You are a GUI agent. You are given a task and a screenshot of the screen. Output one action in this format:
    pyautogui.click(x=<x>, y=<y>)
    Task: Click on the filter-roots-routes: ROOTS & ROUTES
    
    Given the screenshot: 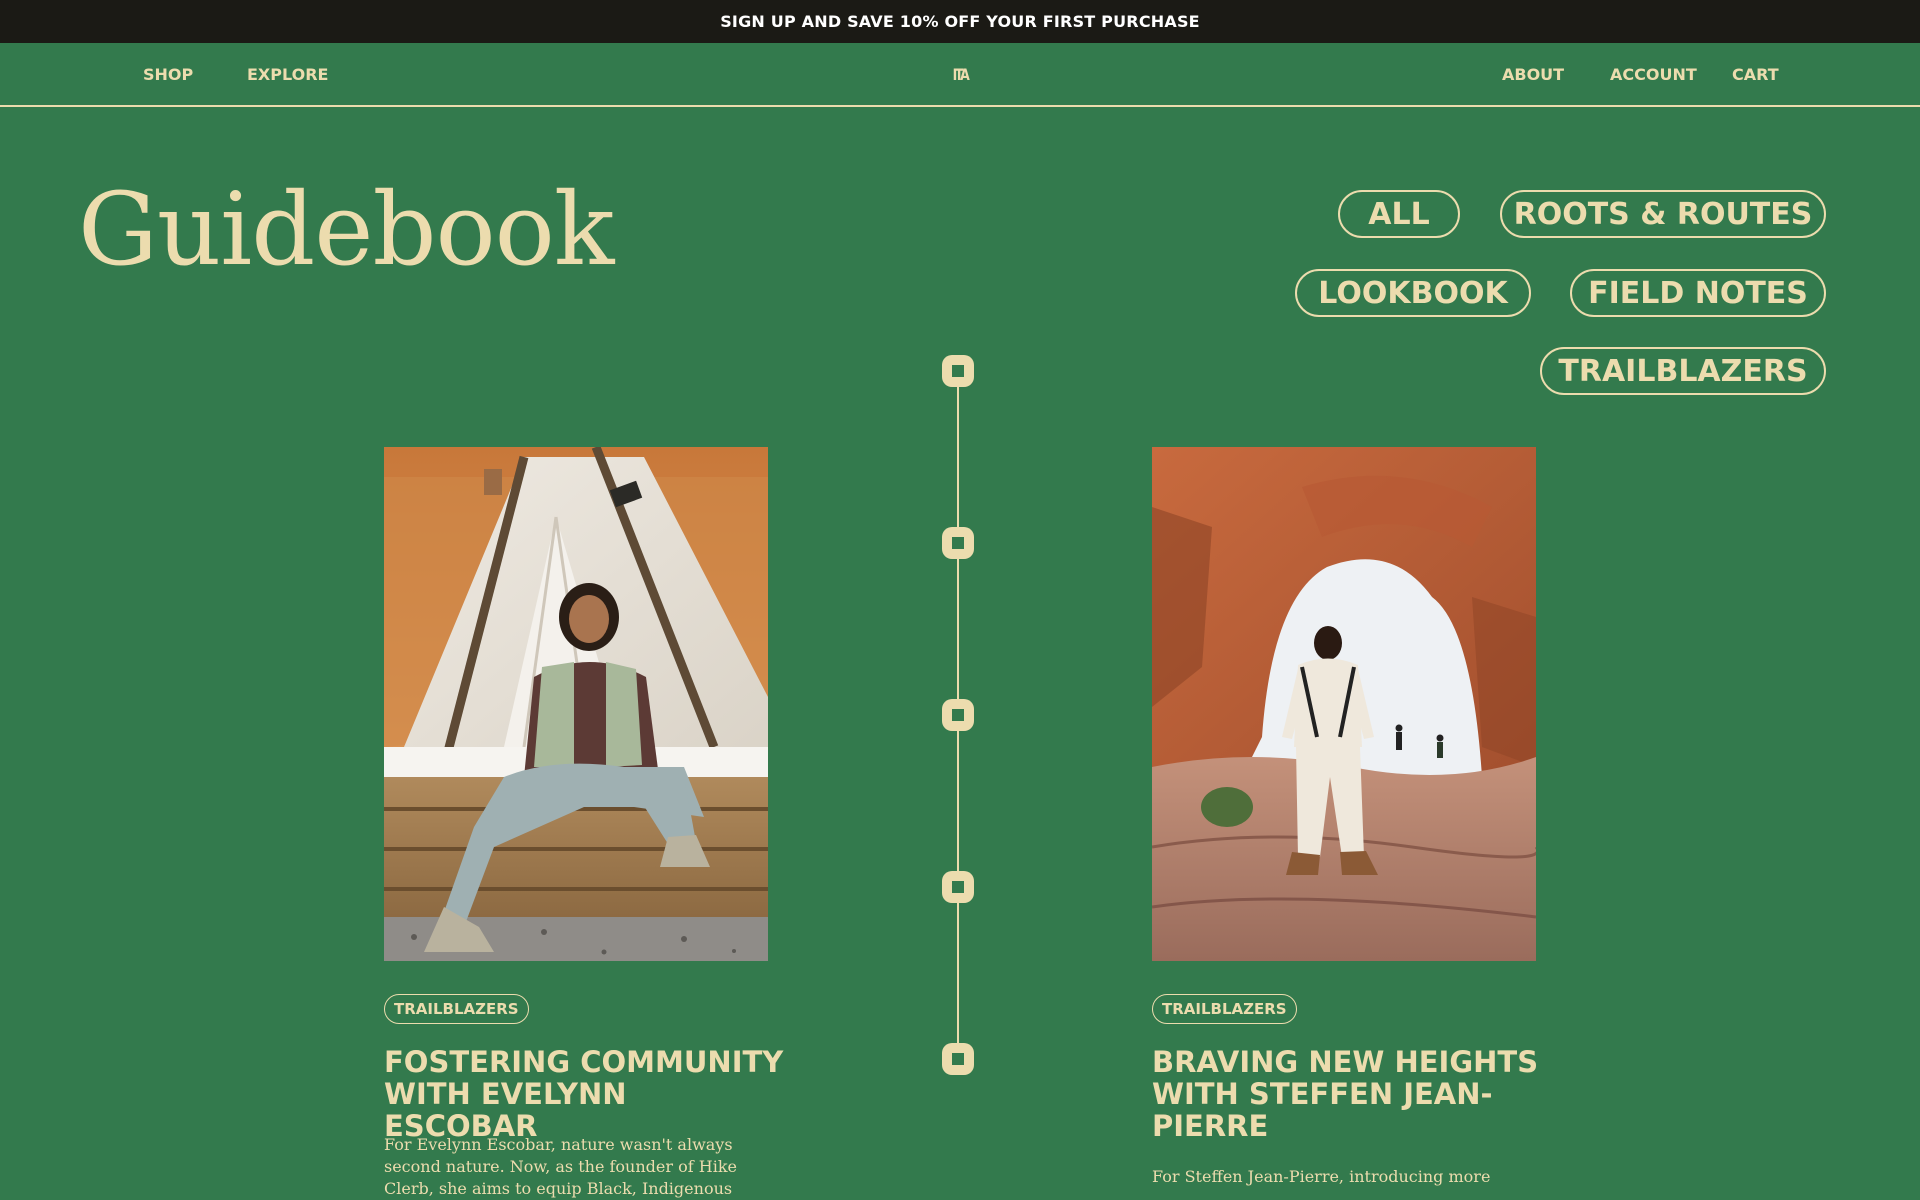 What is the action you would take?
    pyautogui.click(x=1663, y=214)
    